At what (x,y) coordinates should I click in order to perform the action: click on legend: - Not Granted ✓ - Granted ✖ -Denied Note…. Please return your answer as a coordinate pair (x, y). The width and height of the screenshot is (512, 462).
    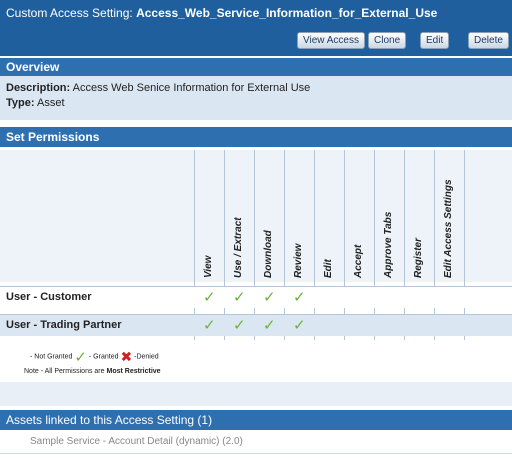
    Looking at the image, I should click on (256, 362).